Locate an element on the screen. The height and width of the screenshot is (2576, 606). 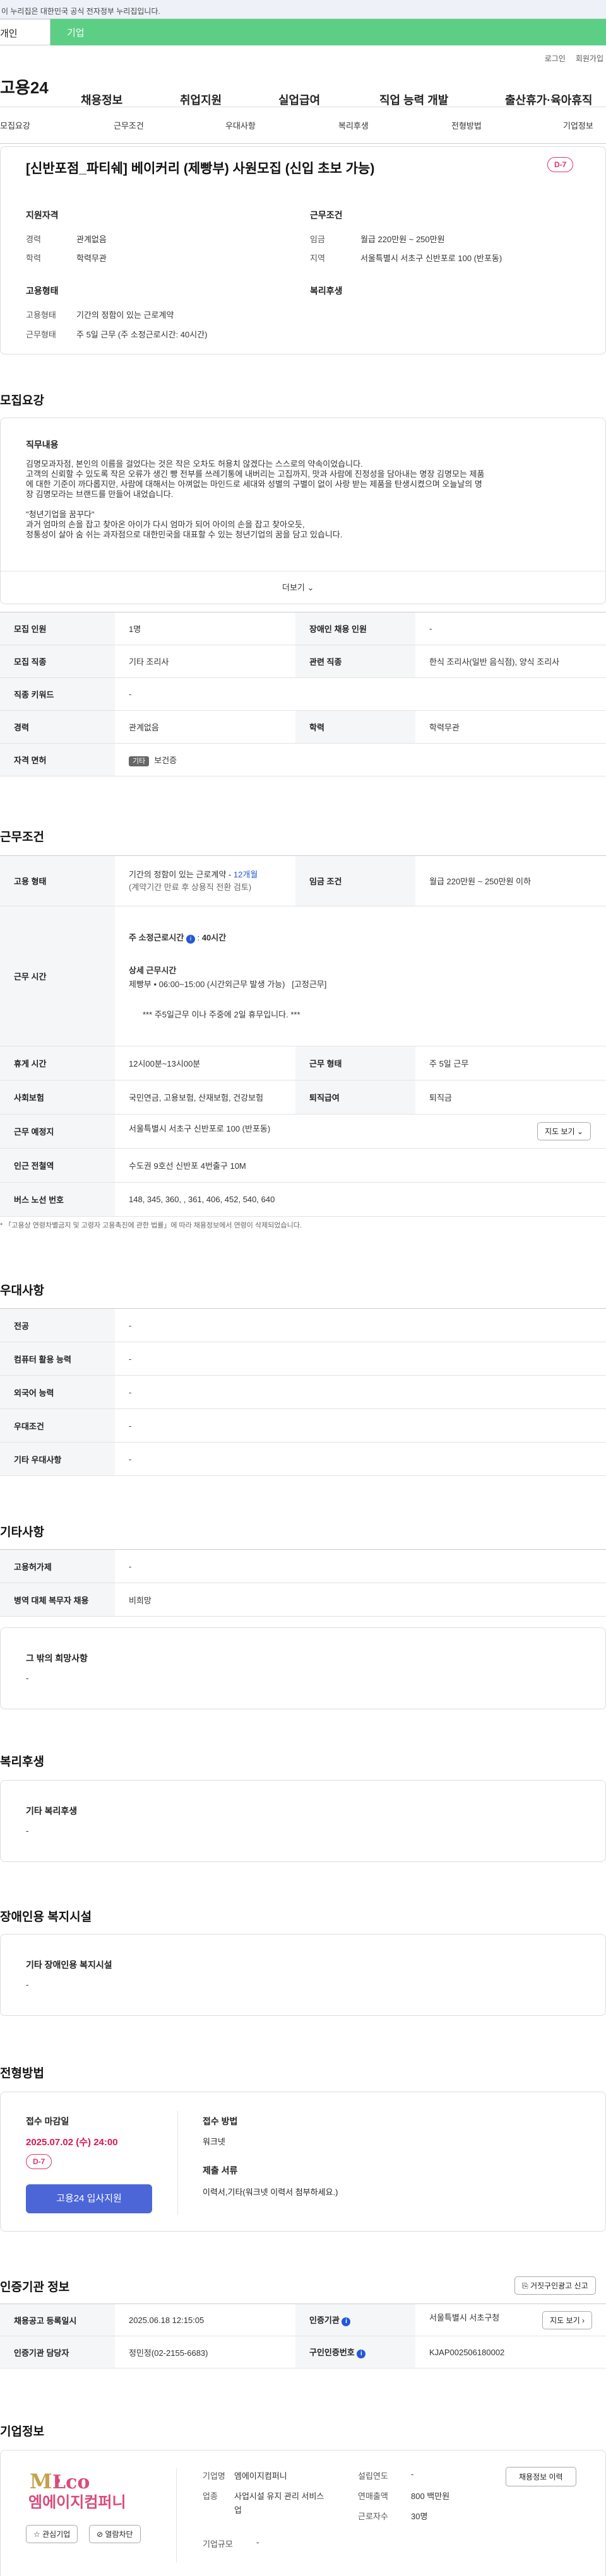
deadline-value: 2025.07.02 (수) 24:00 is located at coordinates (72, 2142).